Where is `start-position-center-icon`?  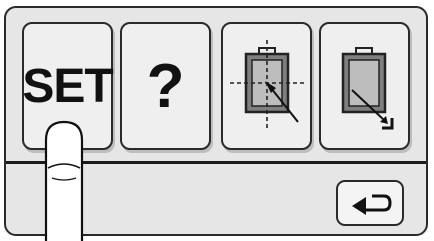 start-position-center-icon is located at coordinates (266, 85).